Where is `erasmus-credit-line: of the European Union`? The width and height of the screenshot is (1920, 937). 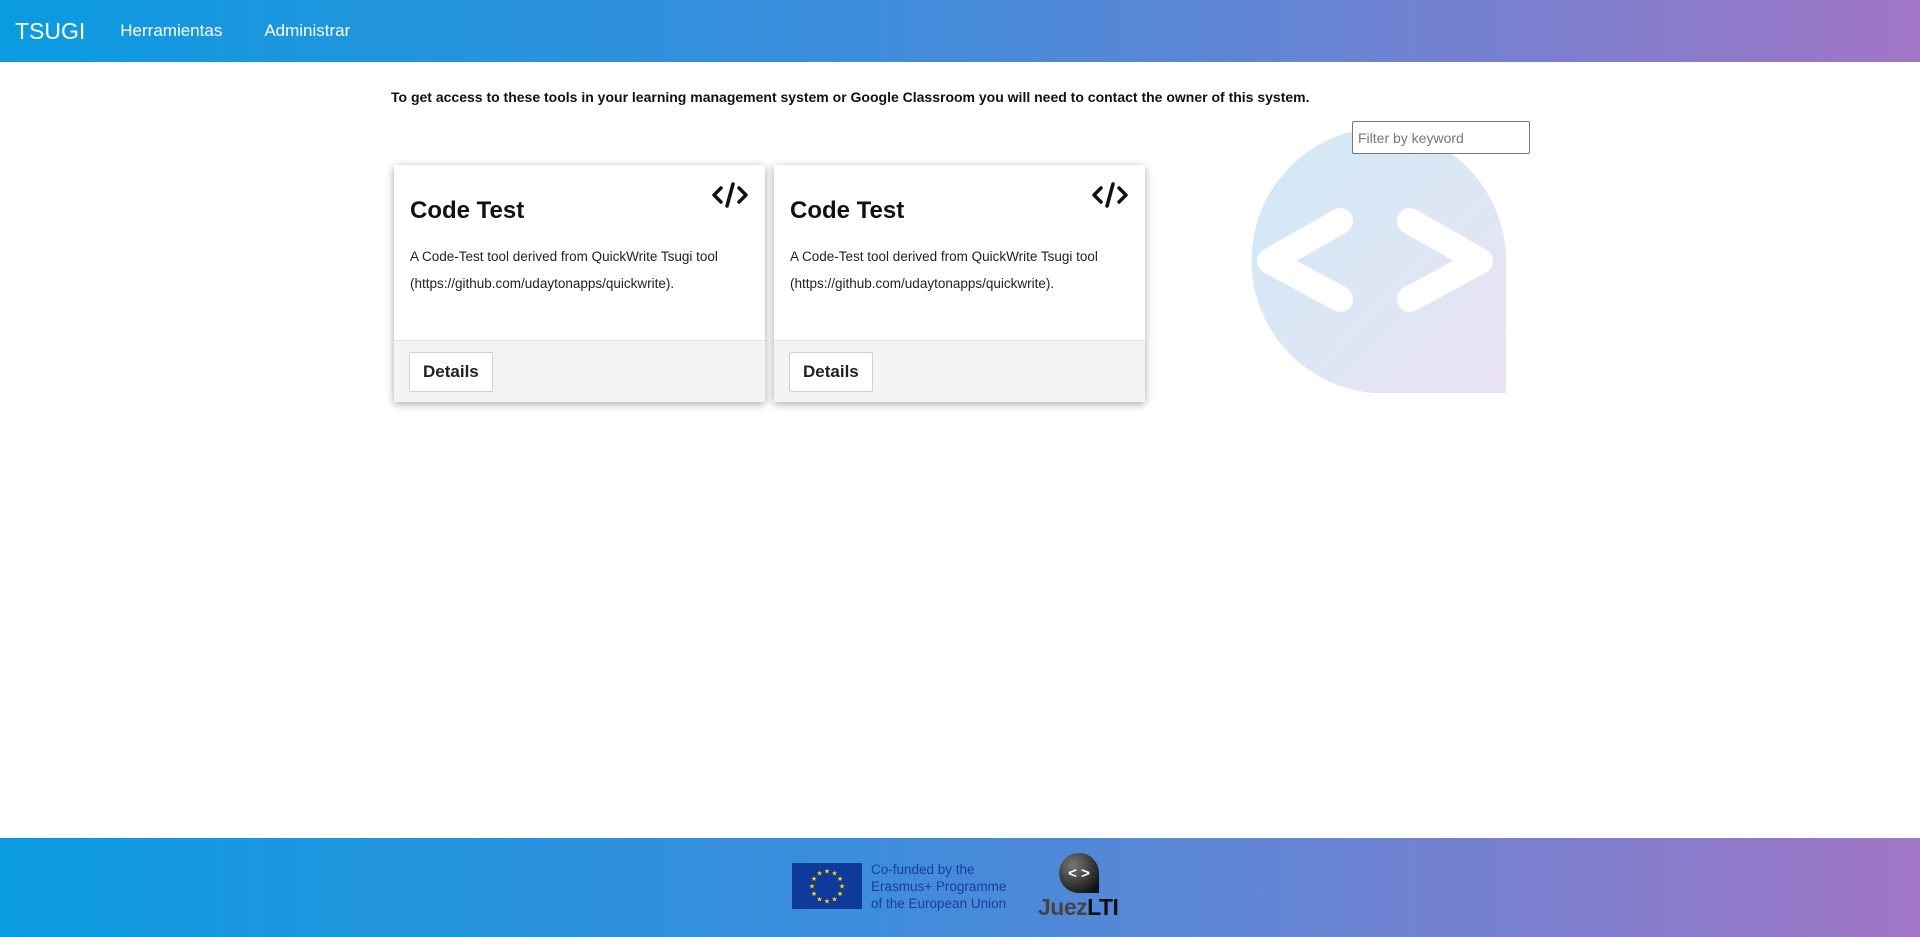
erasmus-credit-line: of the European Union is located at coordinates (939, 903).